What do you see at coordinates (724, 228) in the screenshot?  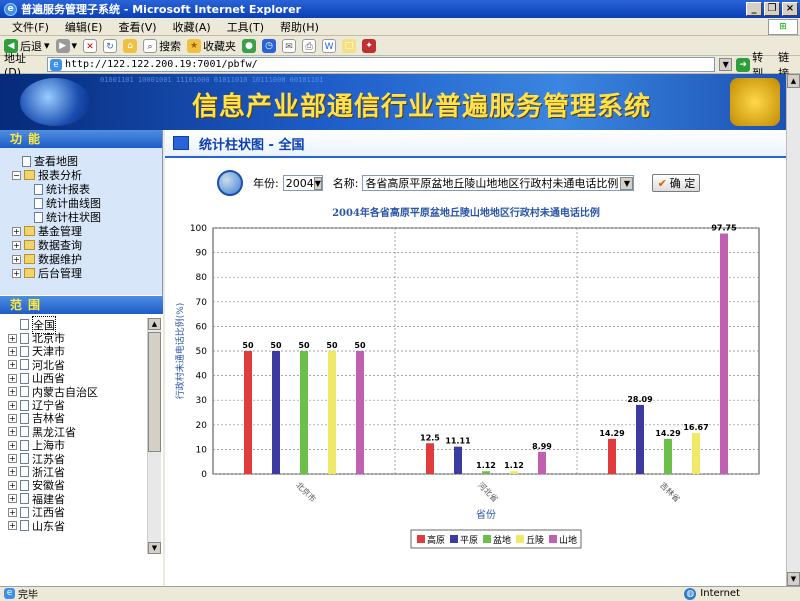 I see `bar-value-label: 97.75` at bounding box center [724, 228].